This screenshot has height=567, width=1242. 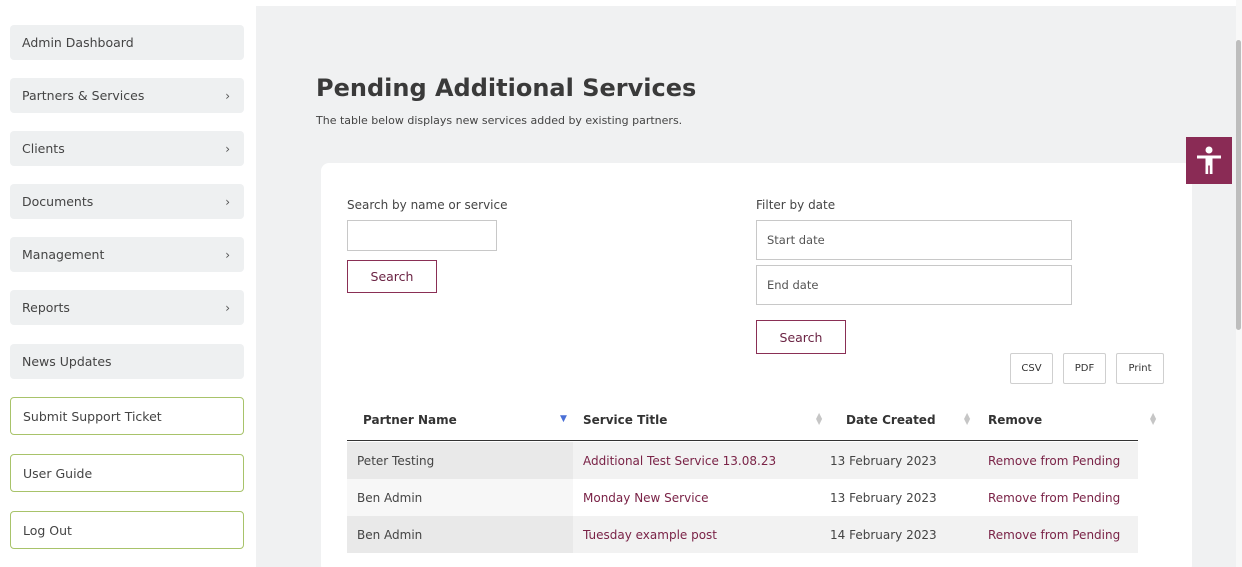 What do you see at coordinates (914, 240) in the screenshot?
I see `start-date-input: Start date` at bounding box center [914, 240].